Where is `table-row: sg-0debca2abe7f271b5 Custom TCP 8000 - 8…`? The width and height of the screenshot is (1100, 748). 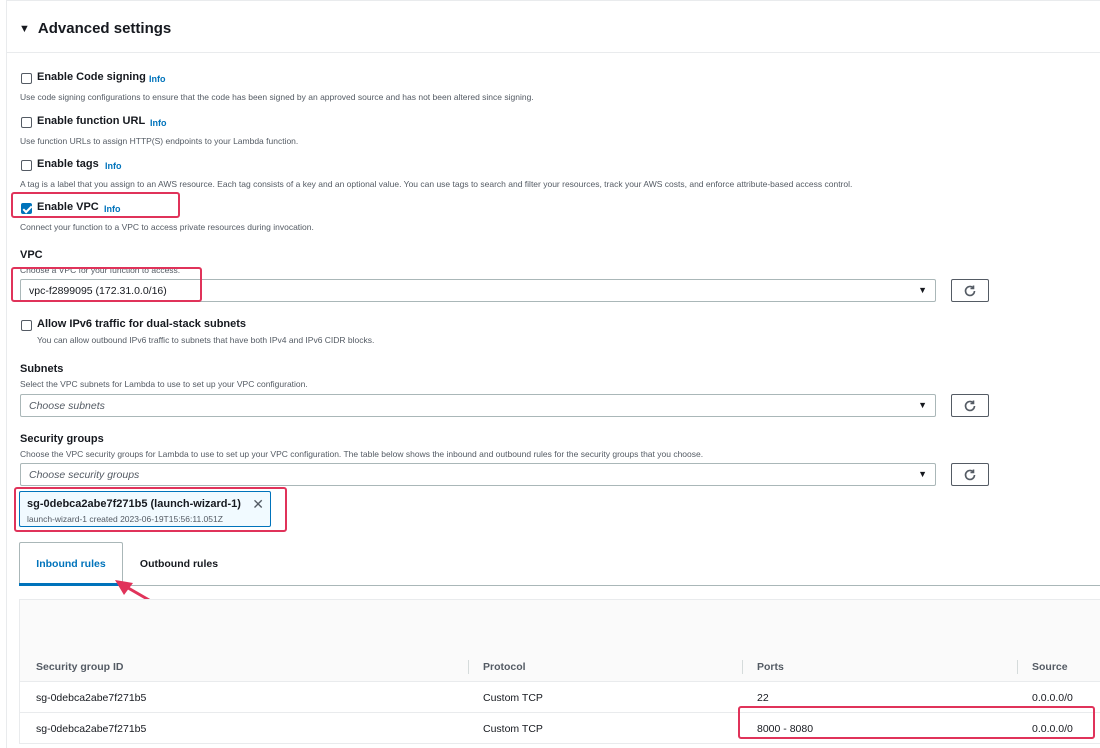
table-row: sg-0debca2abe7f271b5 Custom TCP 8000 - 8… is located at coordinates (560, 728).